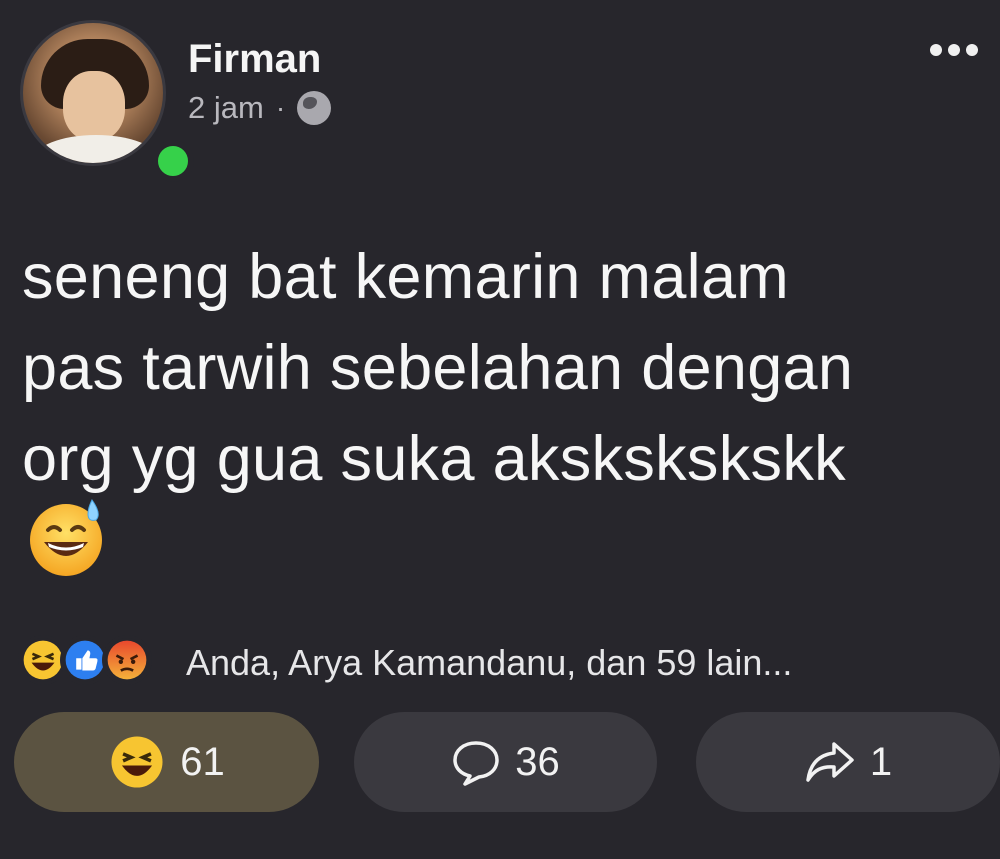  What do you see at coordinates (66, 537) in the screenshot?
I see `grinning-sweat-emoji` at bounding box center [66, 537].